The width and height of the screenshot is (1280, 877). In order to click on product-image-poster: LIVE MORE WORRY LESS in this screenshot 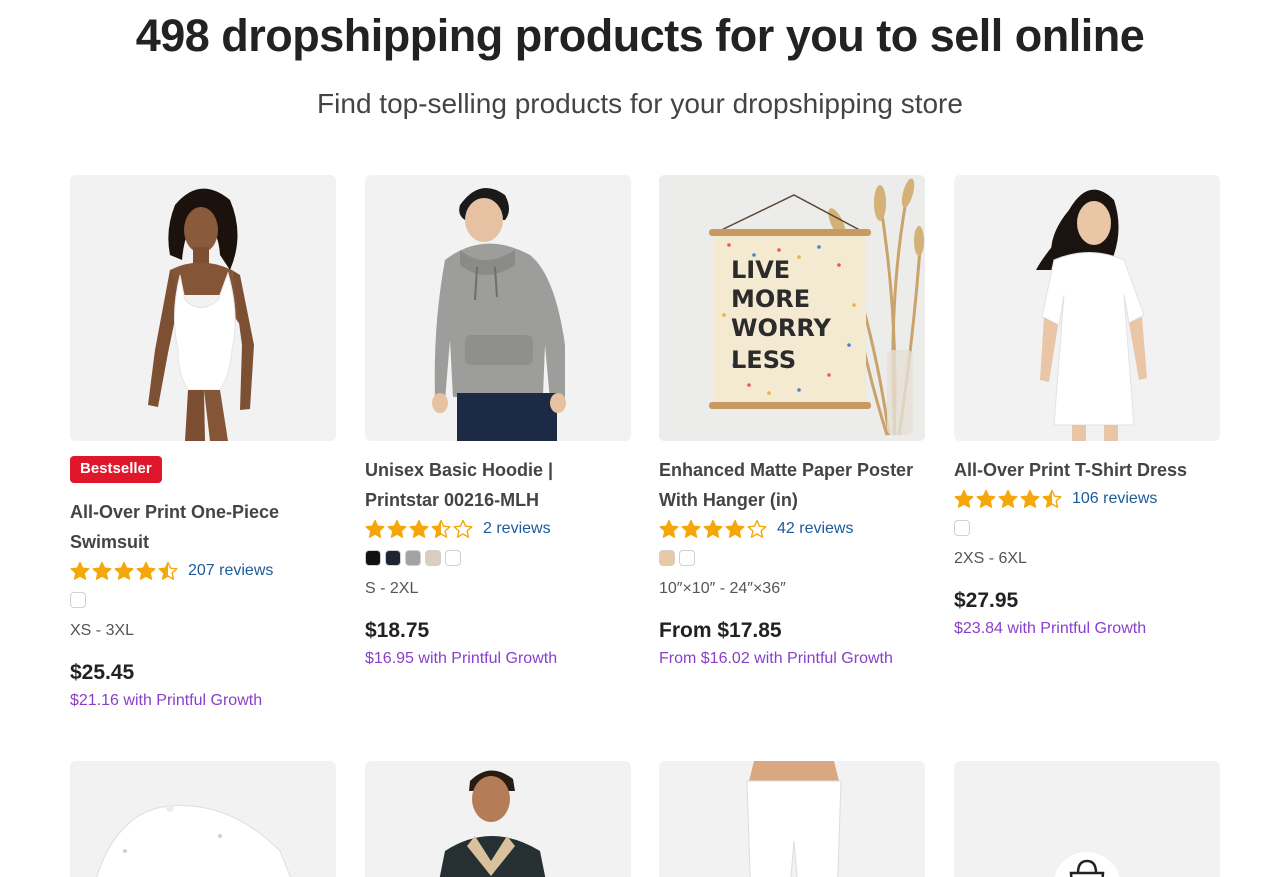, I will do `click(792, 308)`.